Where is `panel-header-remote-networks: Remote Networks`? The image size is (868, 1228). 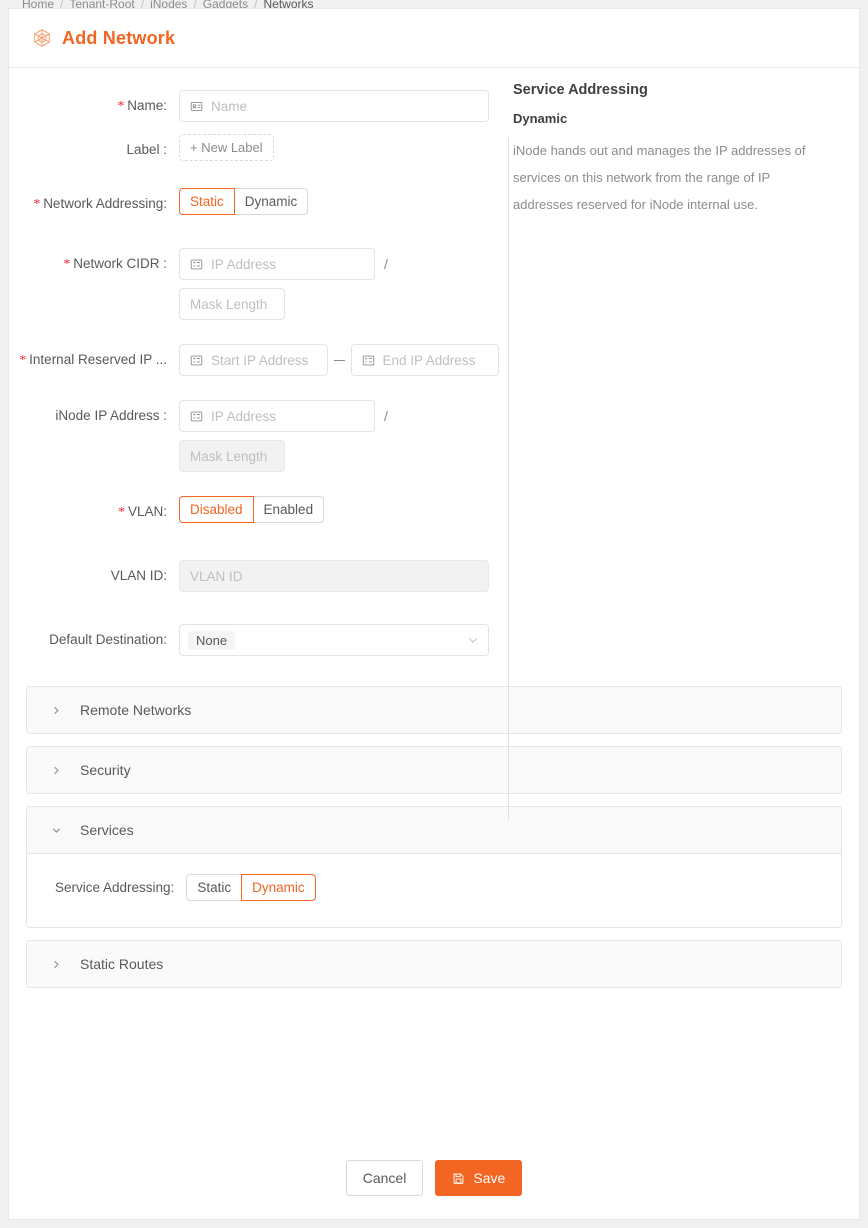 panel-header-remote-networks: Remote Networks is located at coordinates (434, 710).